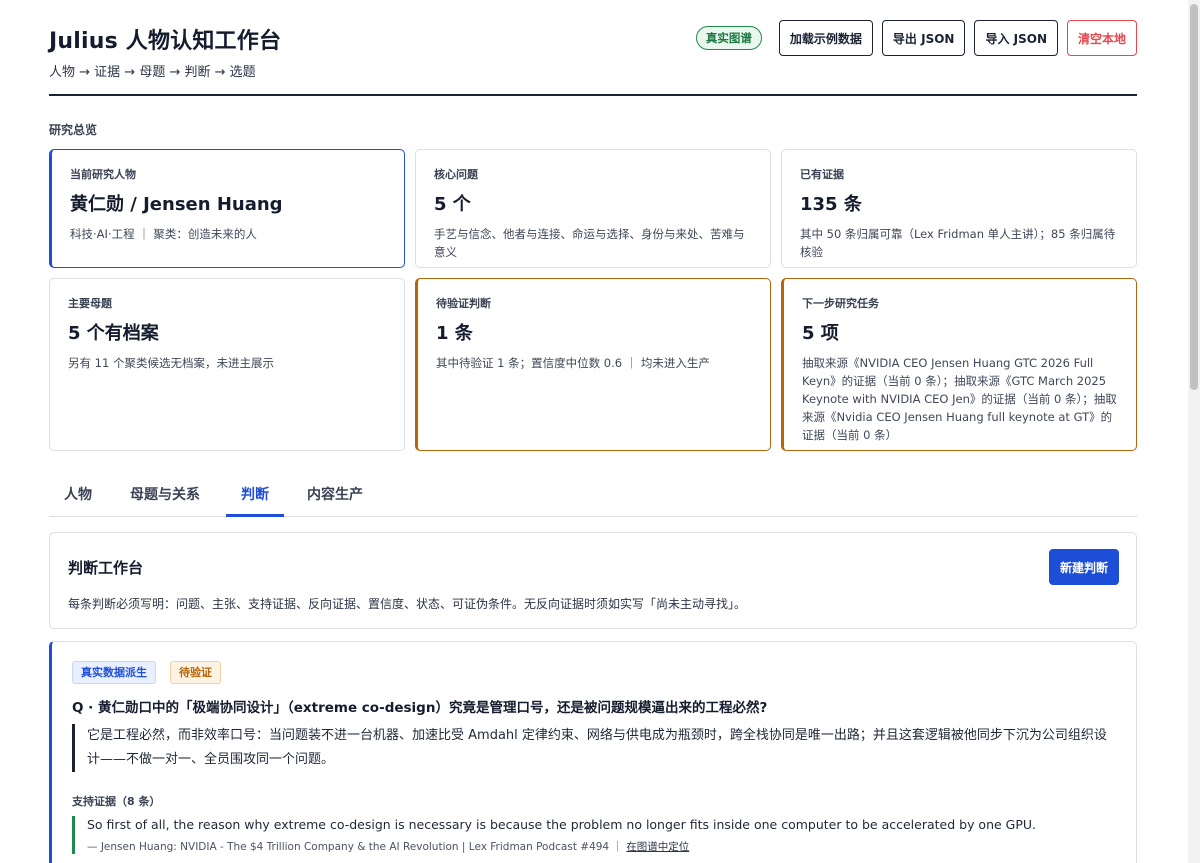 The width and height of the screenshot is (1200, 863). Describe the element at coordinates (116, 801) in the screenshot. I see `support-evidence-label: 支持证据（8 条）` at that location.